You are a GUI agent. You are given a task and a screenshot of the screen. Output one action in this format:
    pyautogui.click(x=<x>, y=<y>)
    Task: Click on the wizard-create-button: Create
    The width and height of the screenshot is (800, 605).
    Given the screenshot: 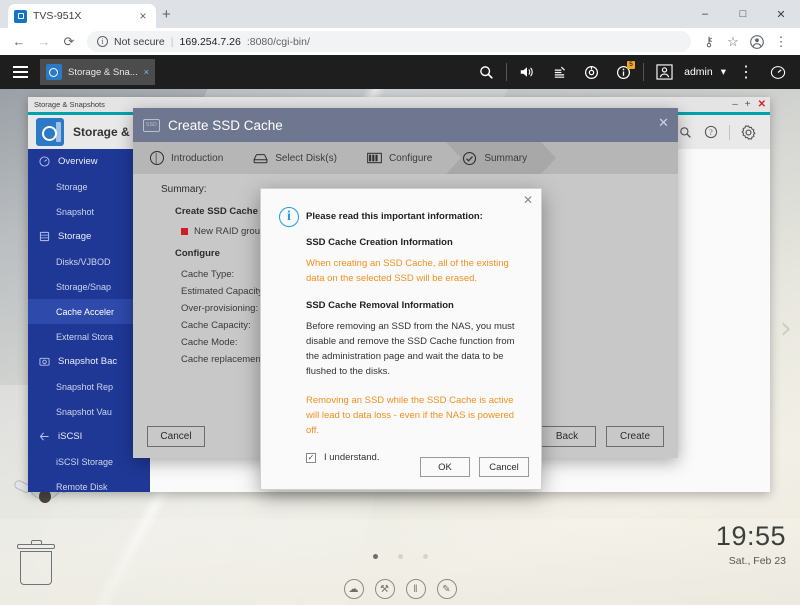 What is the action you would take?
    pyautogui.click(x=635, y=436)
    